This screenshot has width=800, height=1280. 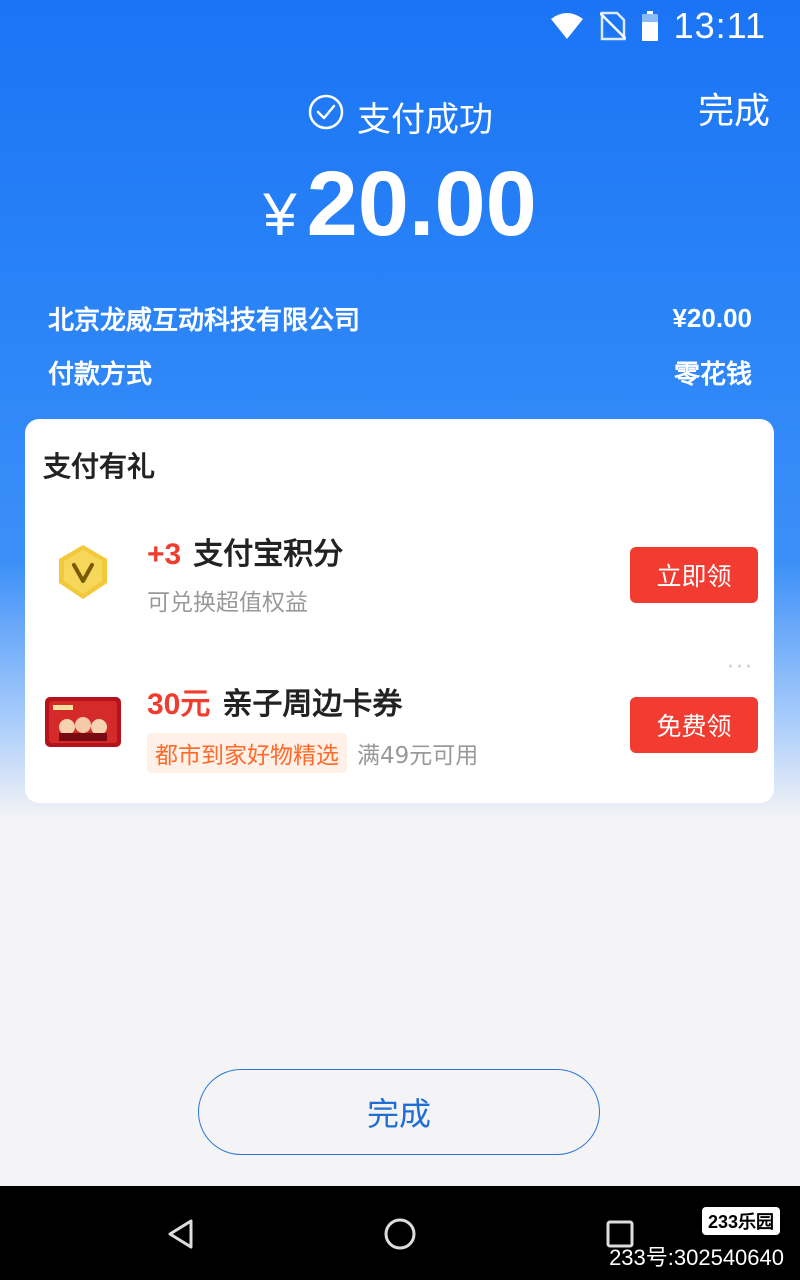 I want to click on home-icon, so click(x=400, y=1234).